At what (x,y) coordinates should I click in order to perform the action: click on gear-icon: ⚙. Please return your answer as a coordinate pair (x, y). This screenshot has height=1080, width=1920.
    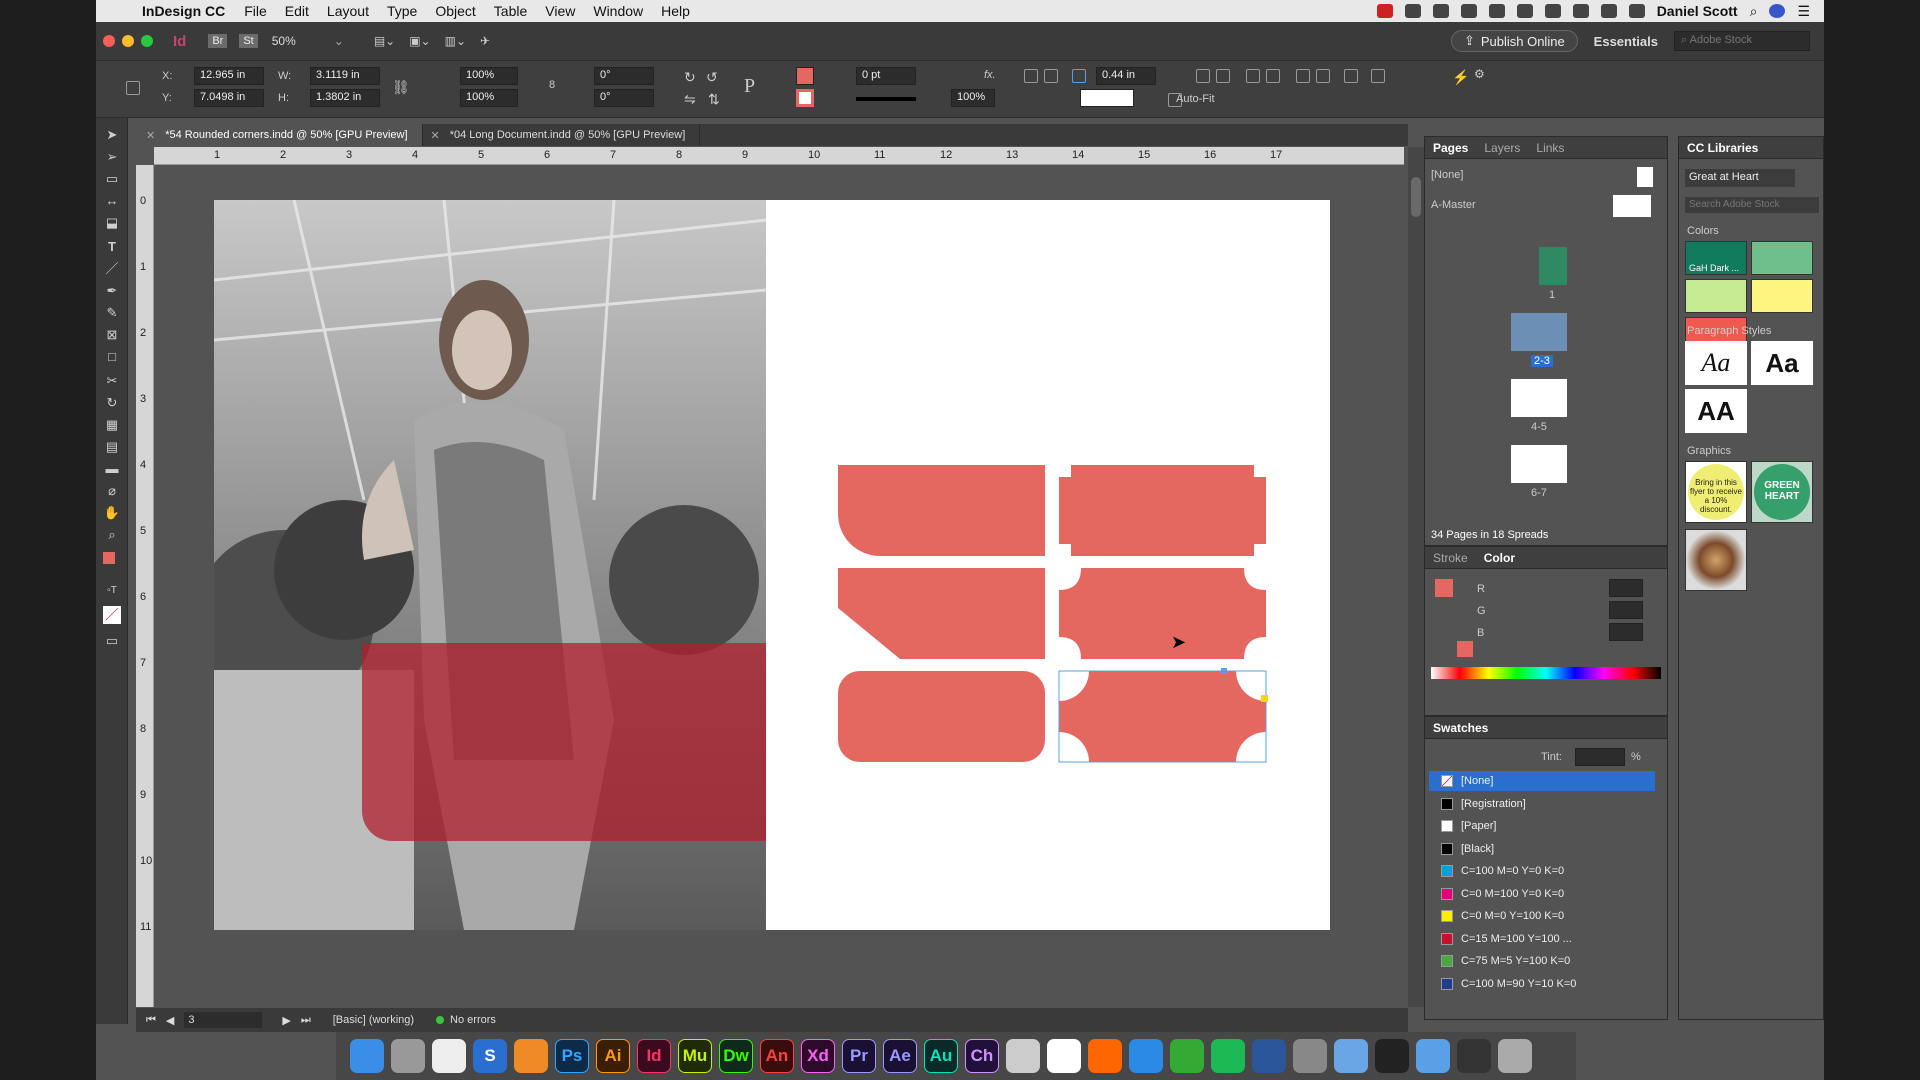
    Looking at the image, I should click on (1479, 74).